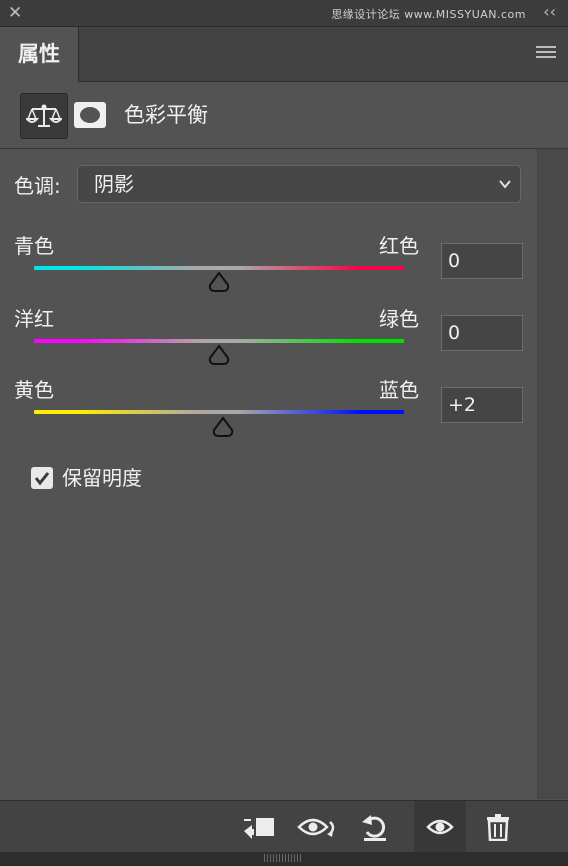 This screenshot has height=866, width=568. Describe the element at coordinates (552, 474) in the screenshot. I see `scrollbar` at that location.